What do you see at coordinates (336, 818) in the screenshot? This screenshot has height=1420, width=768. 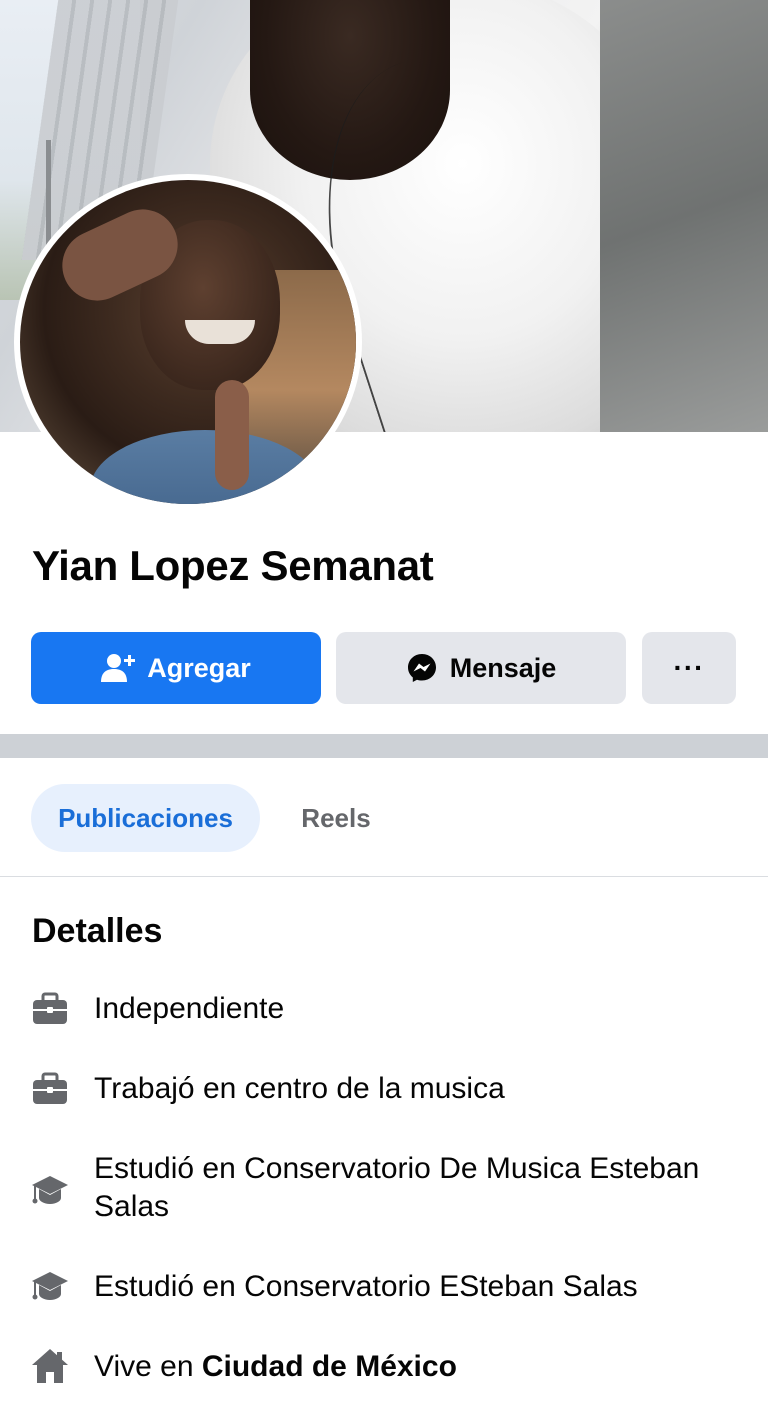 I see `tab-reels: Reels` at bounding box center [336, 818].